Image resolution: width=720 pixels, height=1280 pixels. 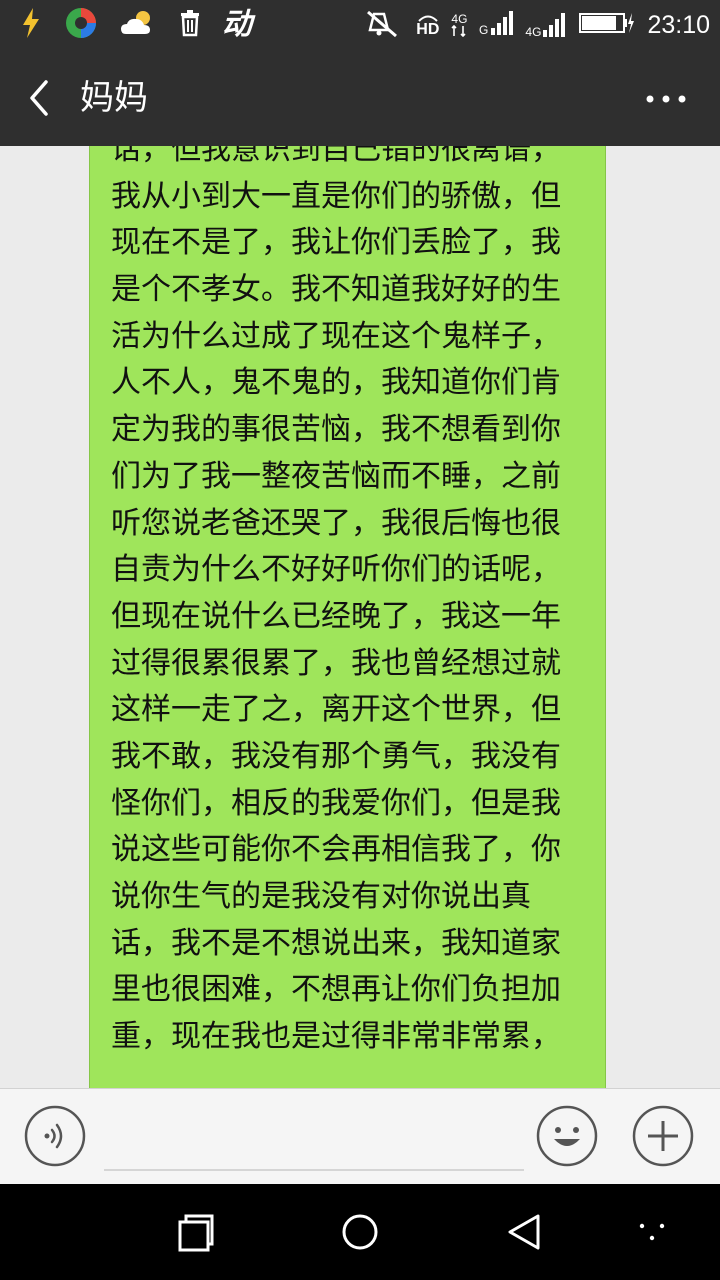 What do you see at coordinates (237, 24) in the screenshot?
I see `dong-icon: 动` at bounding box center [237, 24].